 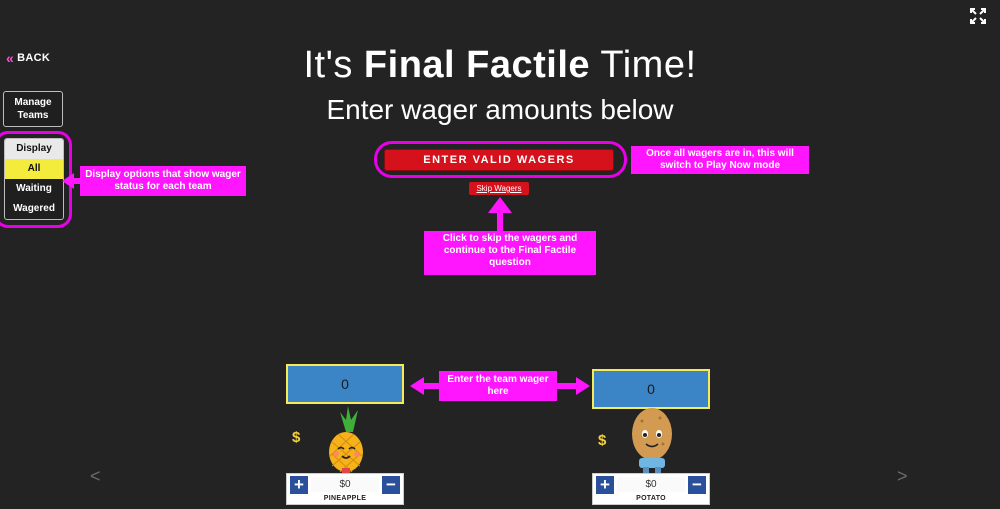 What do you see at coordinates (651, 498) in the screenshot?
I see `team-name: POTATO` at bounding box center [651, 498].